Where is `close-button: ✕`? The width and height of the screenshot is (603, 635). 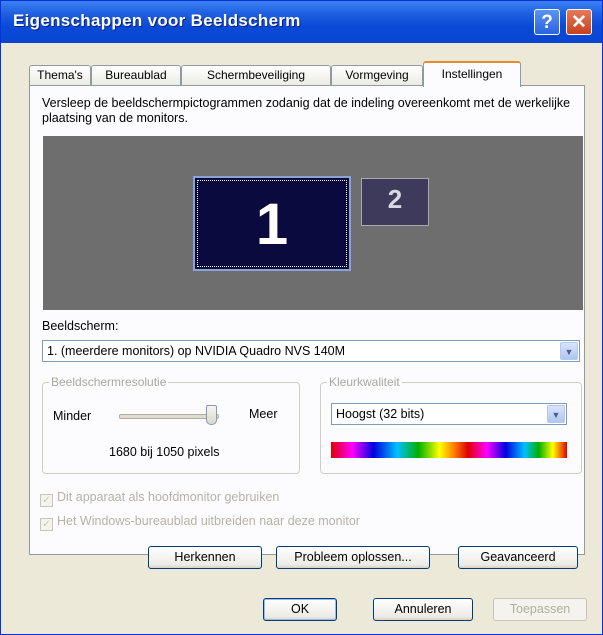 close-button: ✕ is located at coordinates (579, 22).